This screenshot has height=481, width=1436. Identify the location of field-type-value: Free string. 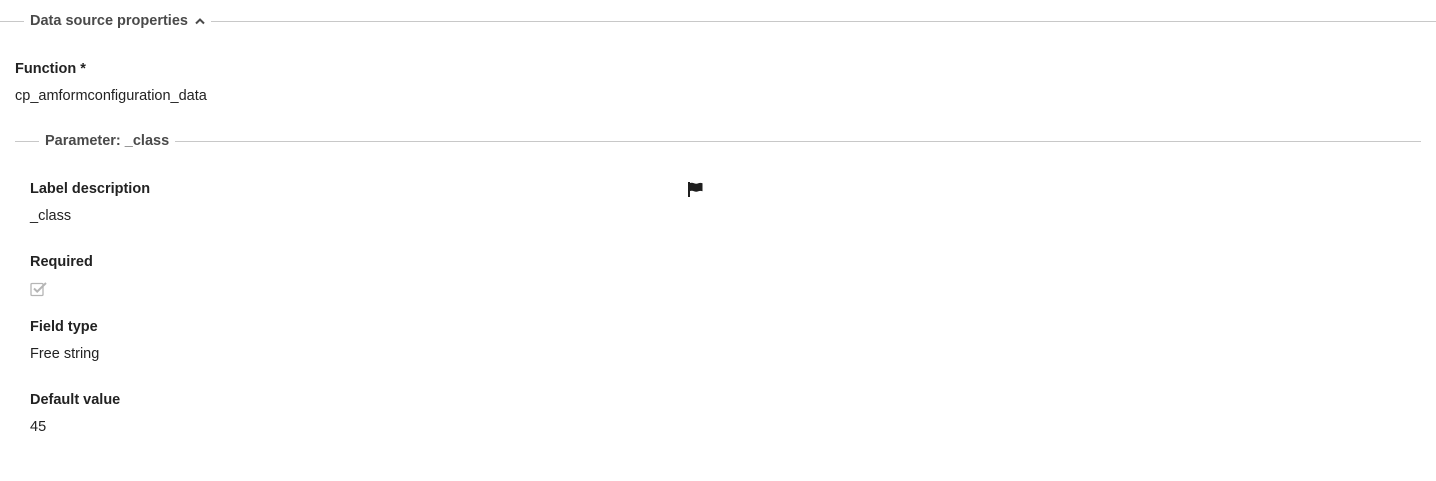
(65, 354).